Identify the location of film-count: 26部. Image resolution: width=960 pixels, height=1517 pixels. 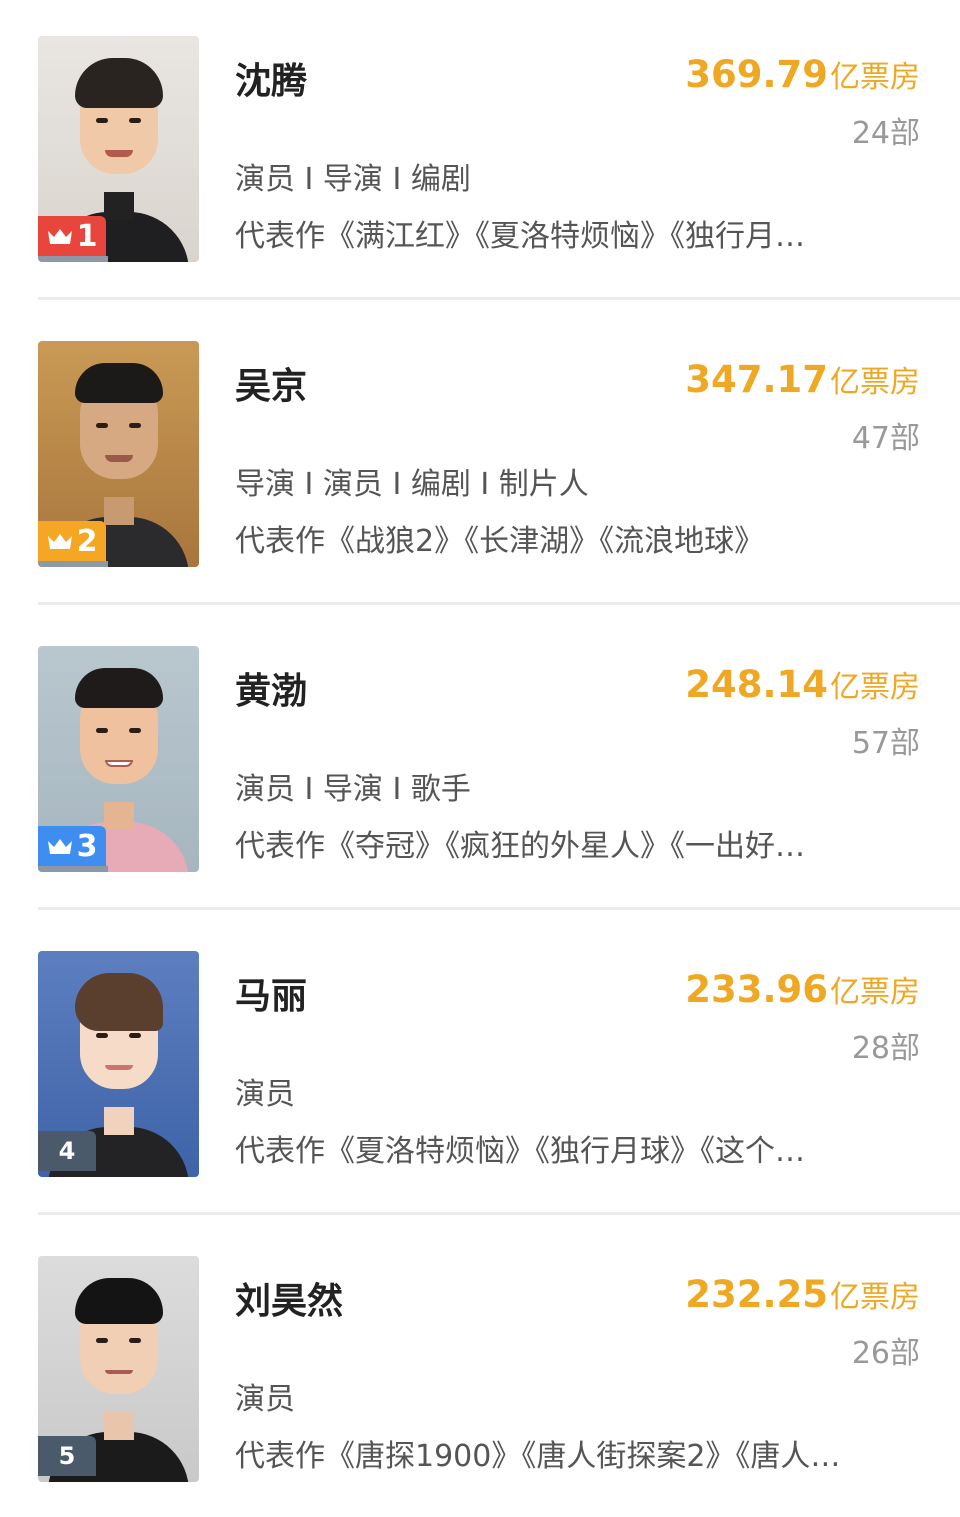
(885, 1353).